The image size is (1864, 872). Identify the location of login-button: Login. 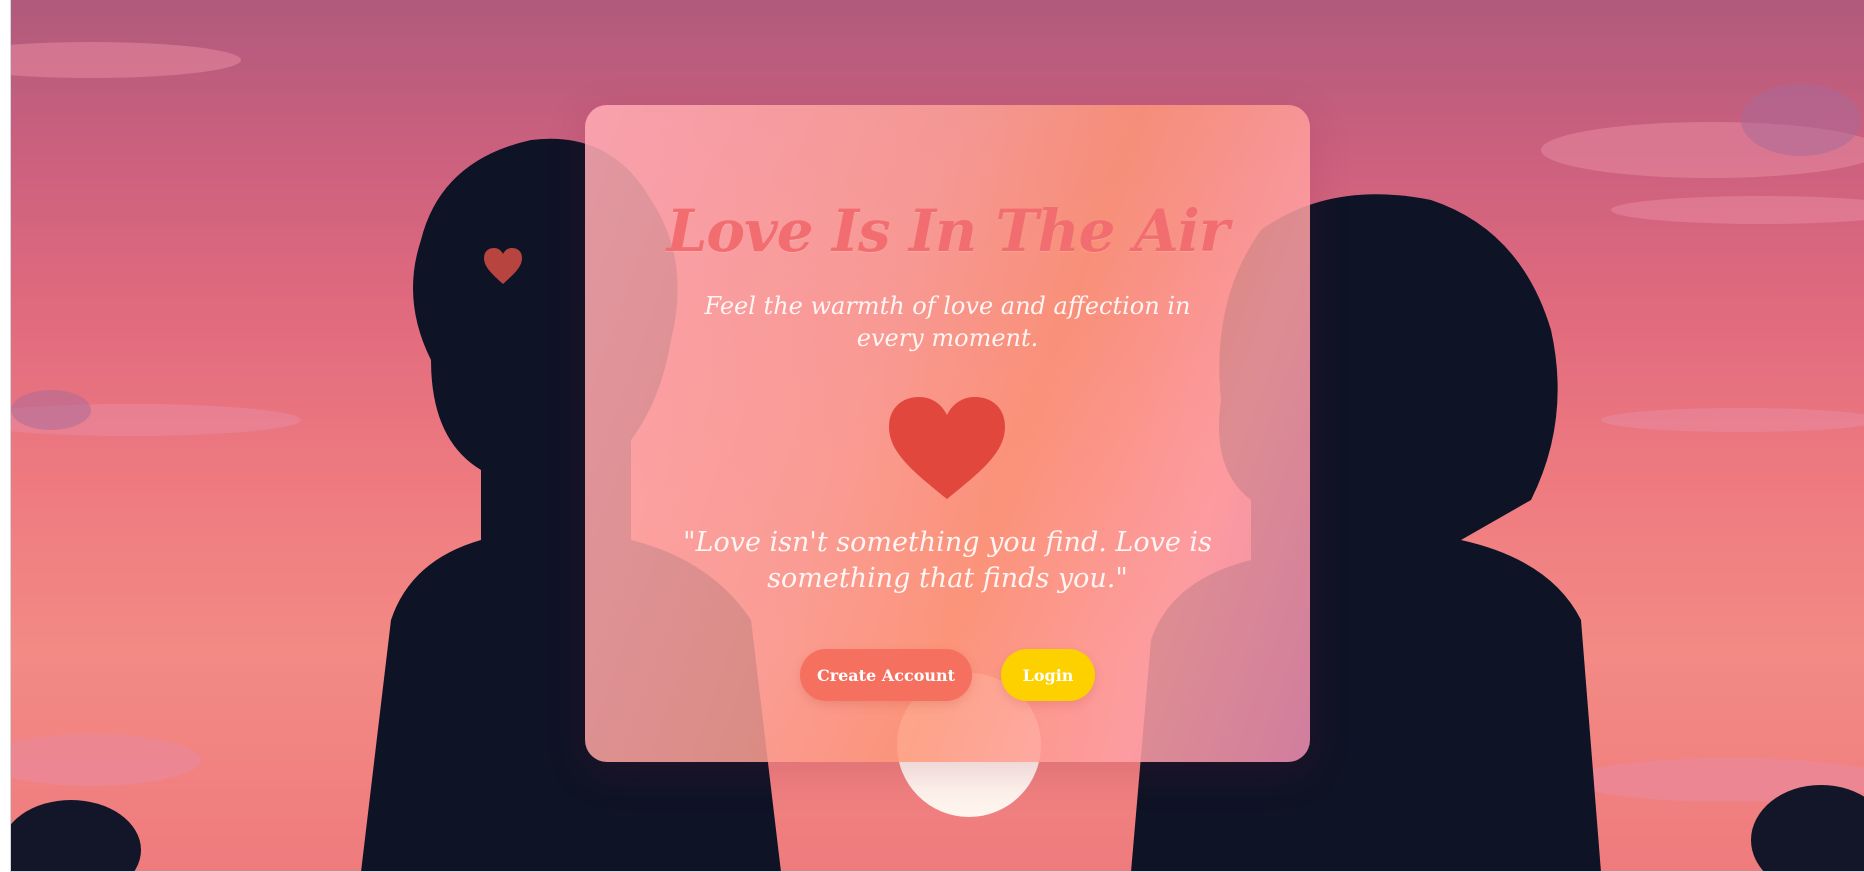
(1048, 675).